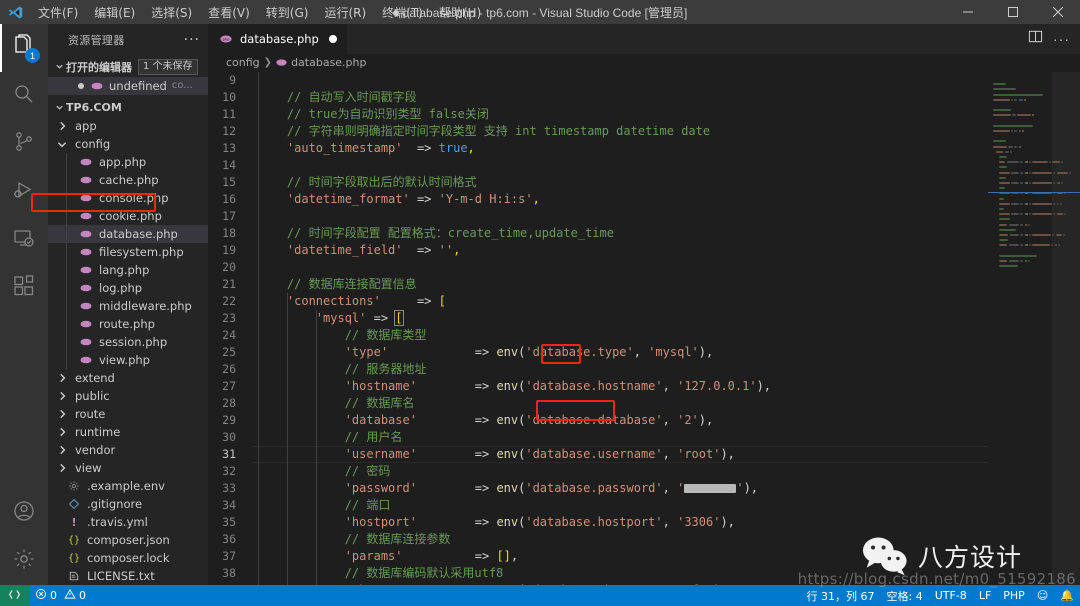 Image resolution: width=1080 pixels, height=606 pixels. Describe the element at coordinates (402, 12) in the screenshot. I see `menu-terminal: 终端(T)` at that location.